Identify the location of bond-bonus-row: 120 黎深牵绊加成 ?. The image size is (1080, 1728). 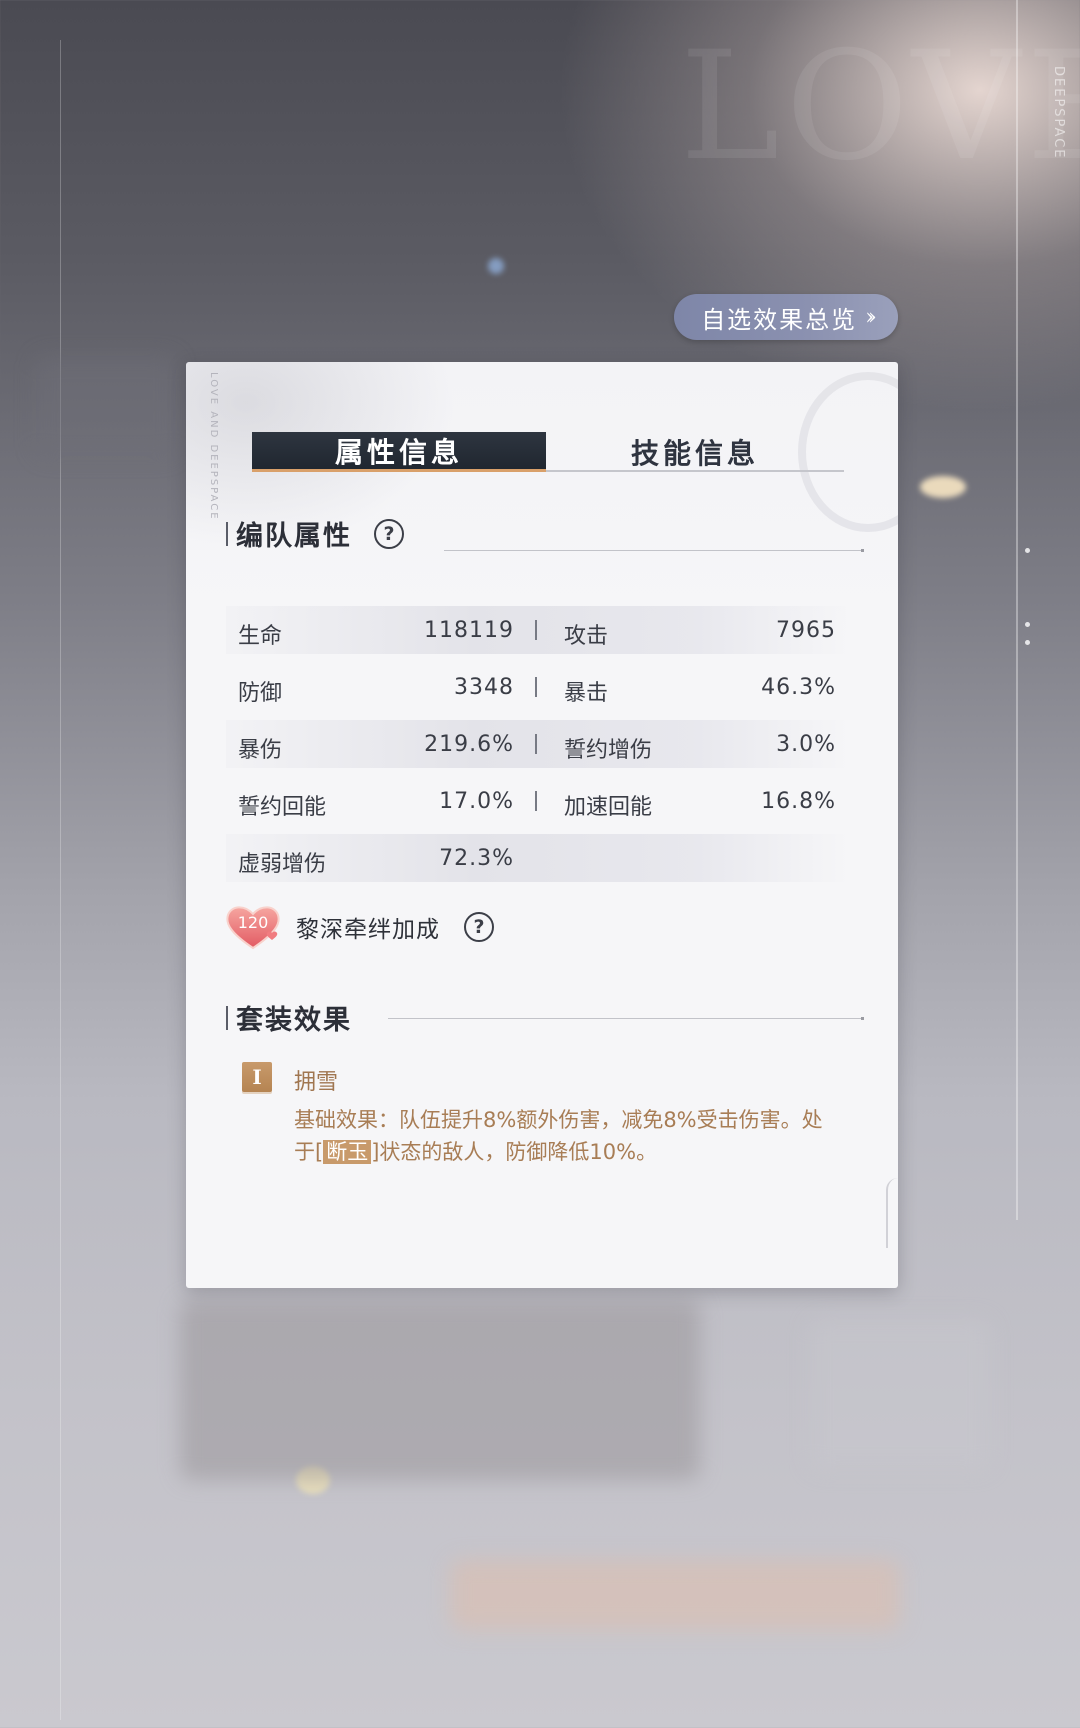
(358, 927).